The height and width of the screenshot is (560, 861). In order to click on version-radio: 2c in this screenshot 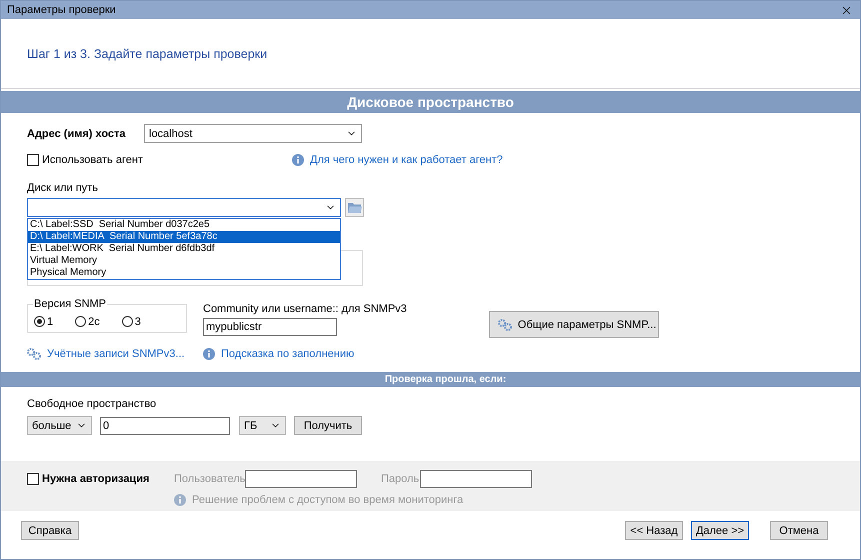, I will do `click(87, 322)`.